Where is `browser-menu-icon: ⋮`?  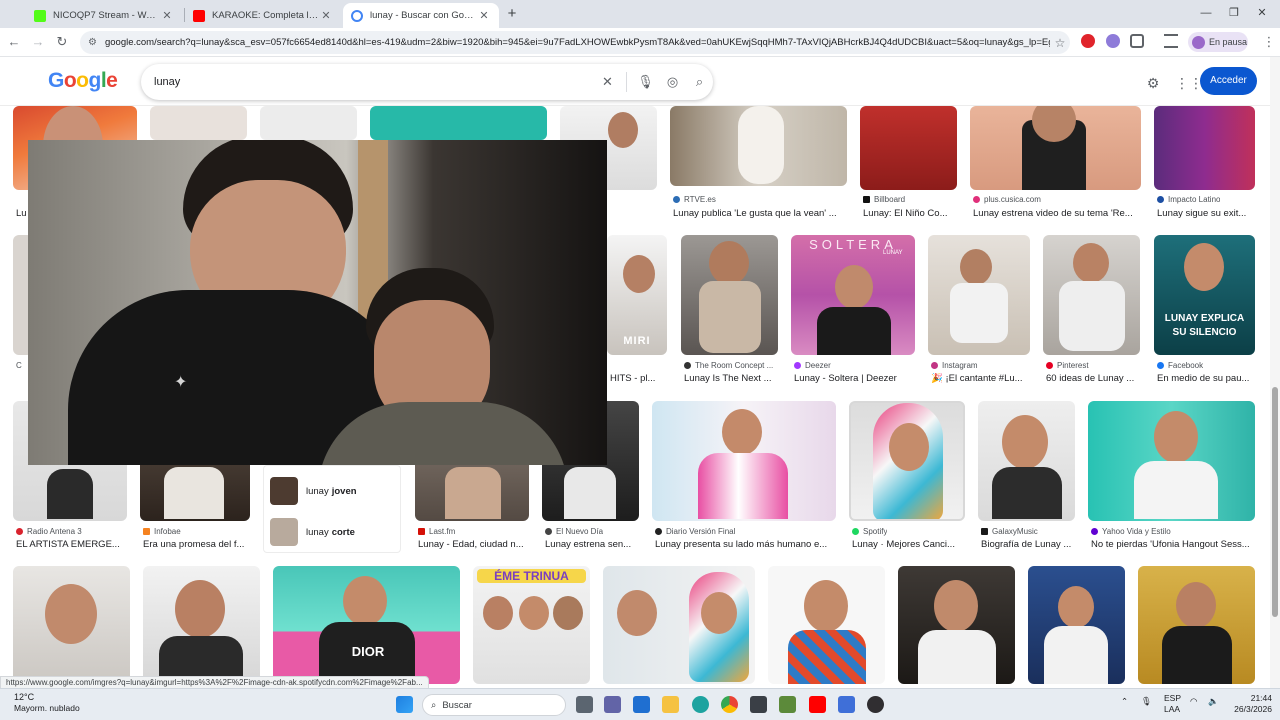
browser-menu-icon: ⋮ is located at coordinates (1269, 42).